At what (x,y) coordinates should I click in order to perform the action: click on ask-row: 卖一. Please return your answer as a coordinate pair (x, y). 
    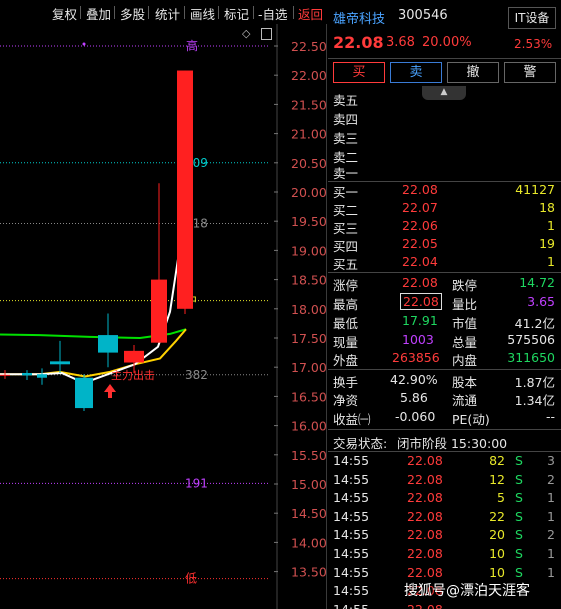
    Looking at the image, I should click on (444, 172).